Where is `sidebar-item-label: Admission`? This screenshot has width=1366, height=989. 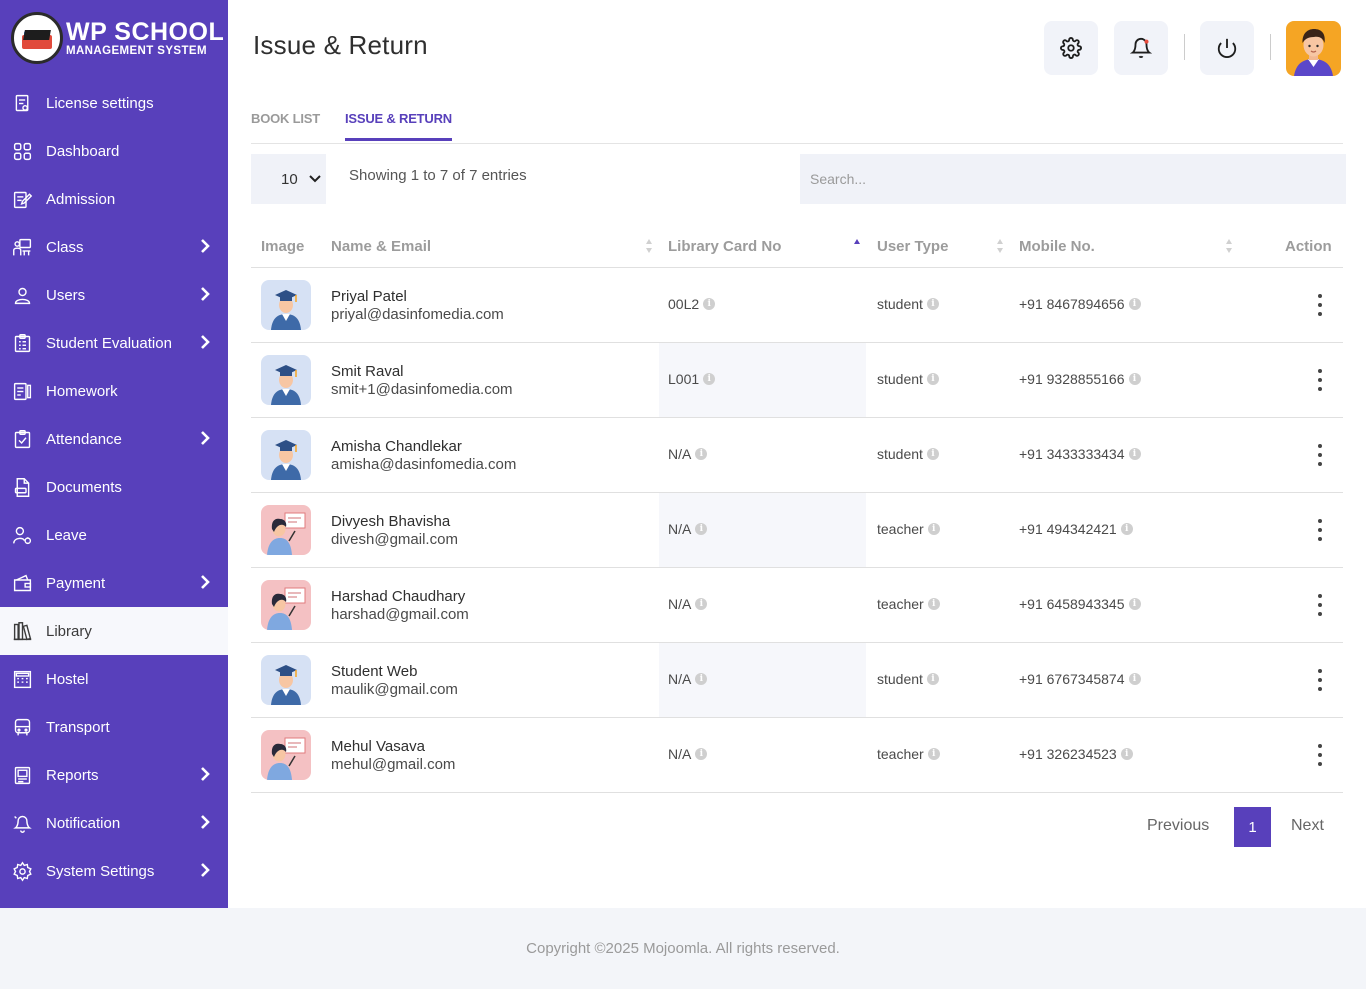 sidebar-item-label: Admission is located at coordinates (81, 199).